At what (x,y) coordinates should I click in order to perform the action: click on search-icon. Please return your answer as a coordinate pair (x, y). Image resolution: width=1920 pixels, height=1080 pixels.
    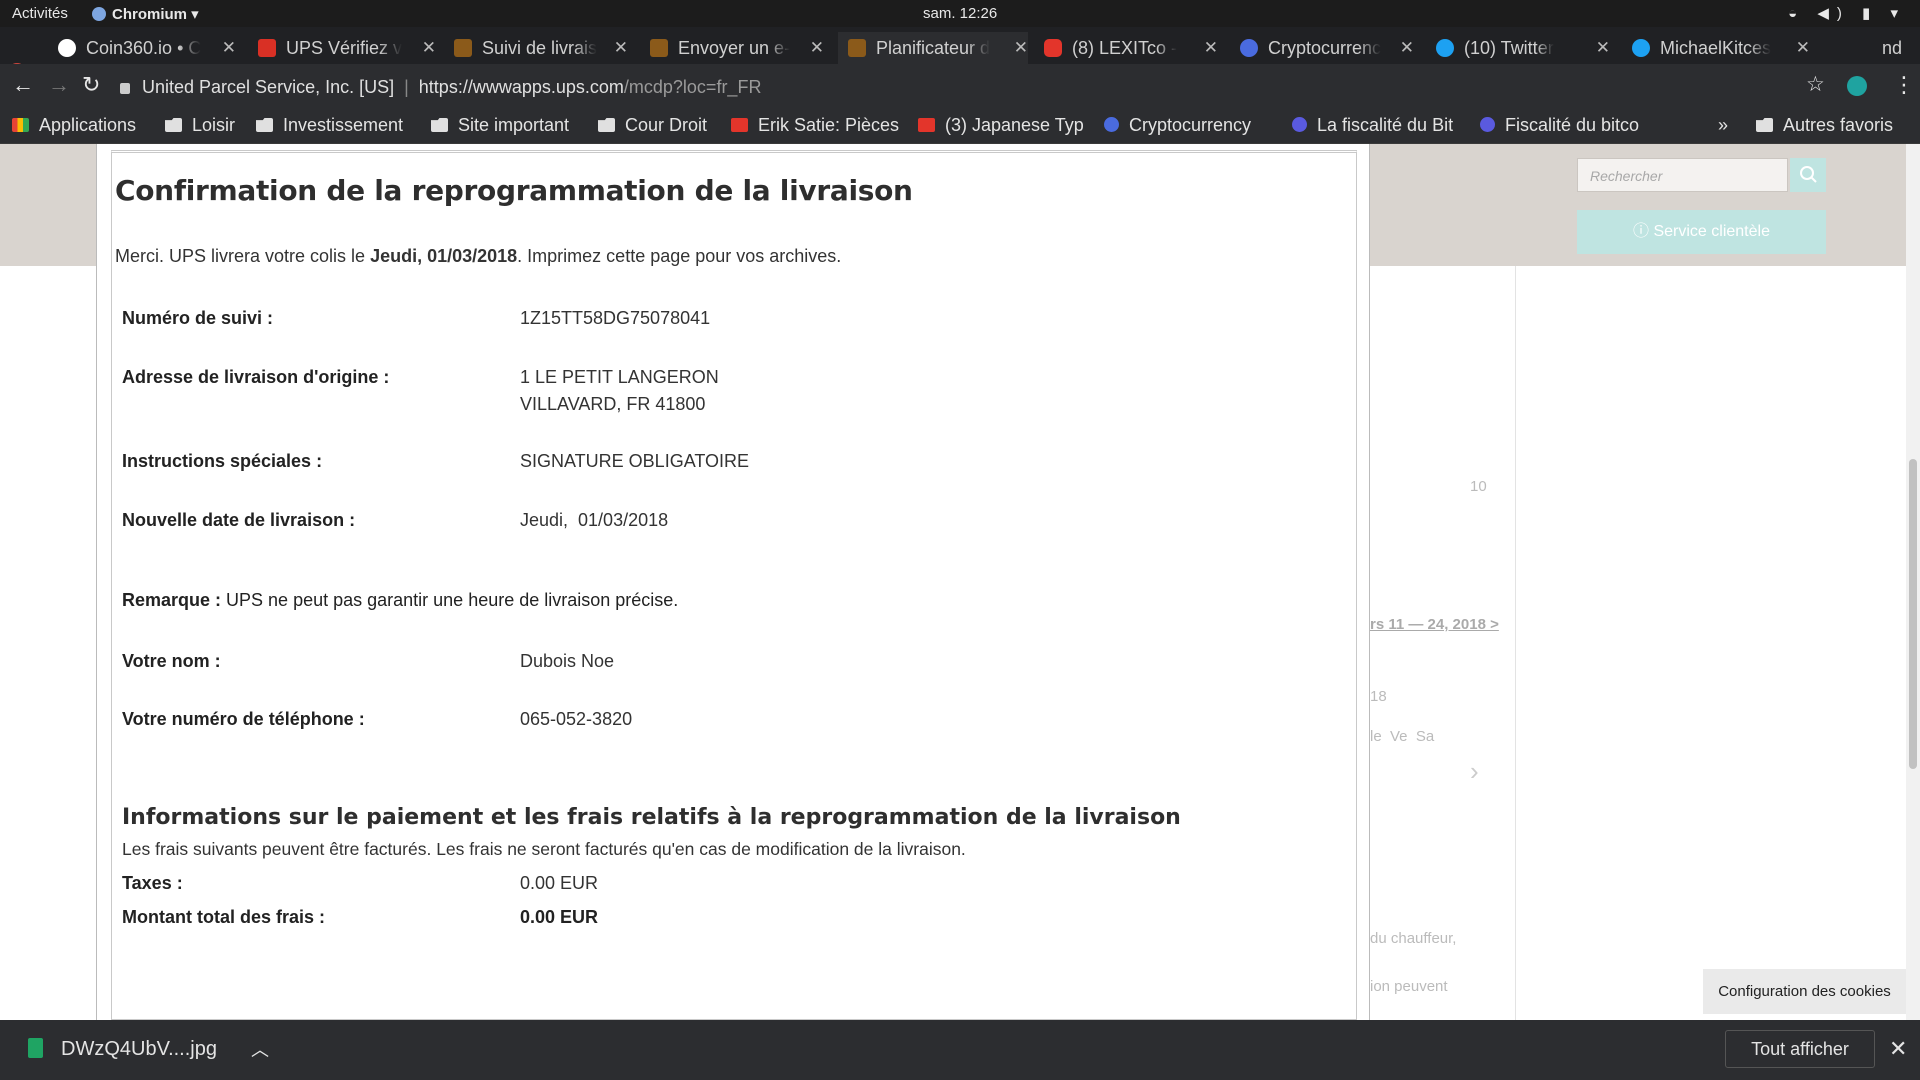
    Looking at the image, I should click on (1808, 174).